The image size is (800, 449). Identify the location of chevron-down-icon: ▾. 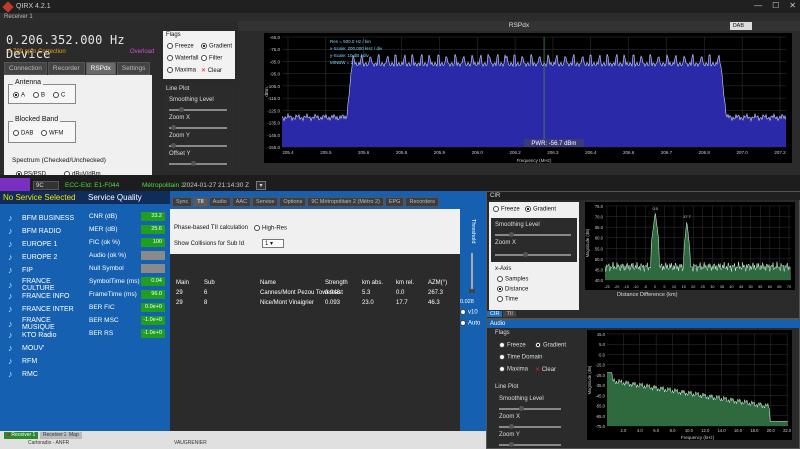
(261, 186).